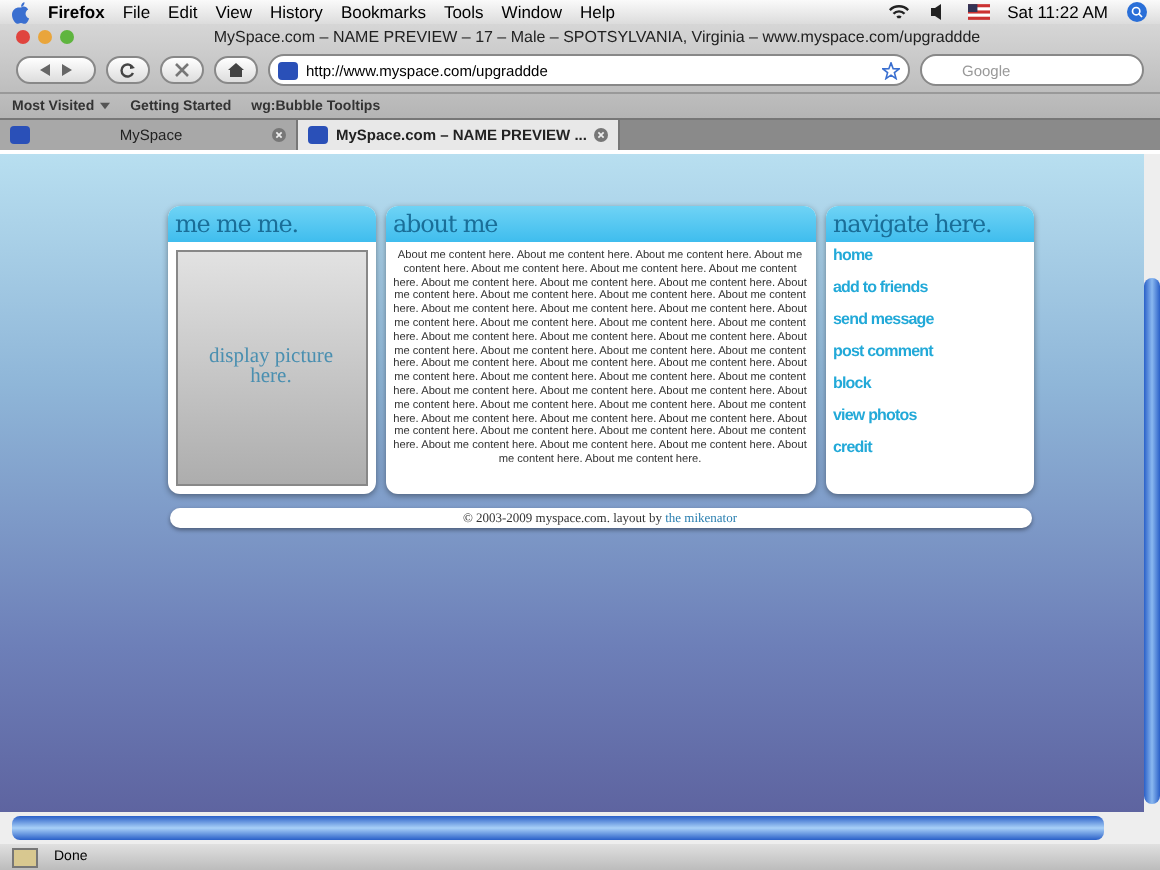  What do you see at coordinates (56, 70) in the screenshot?
I see `back-forward-button` at bounding box center [56, 70].